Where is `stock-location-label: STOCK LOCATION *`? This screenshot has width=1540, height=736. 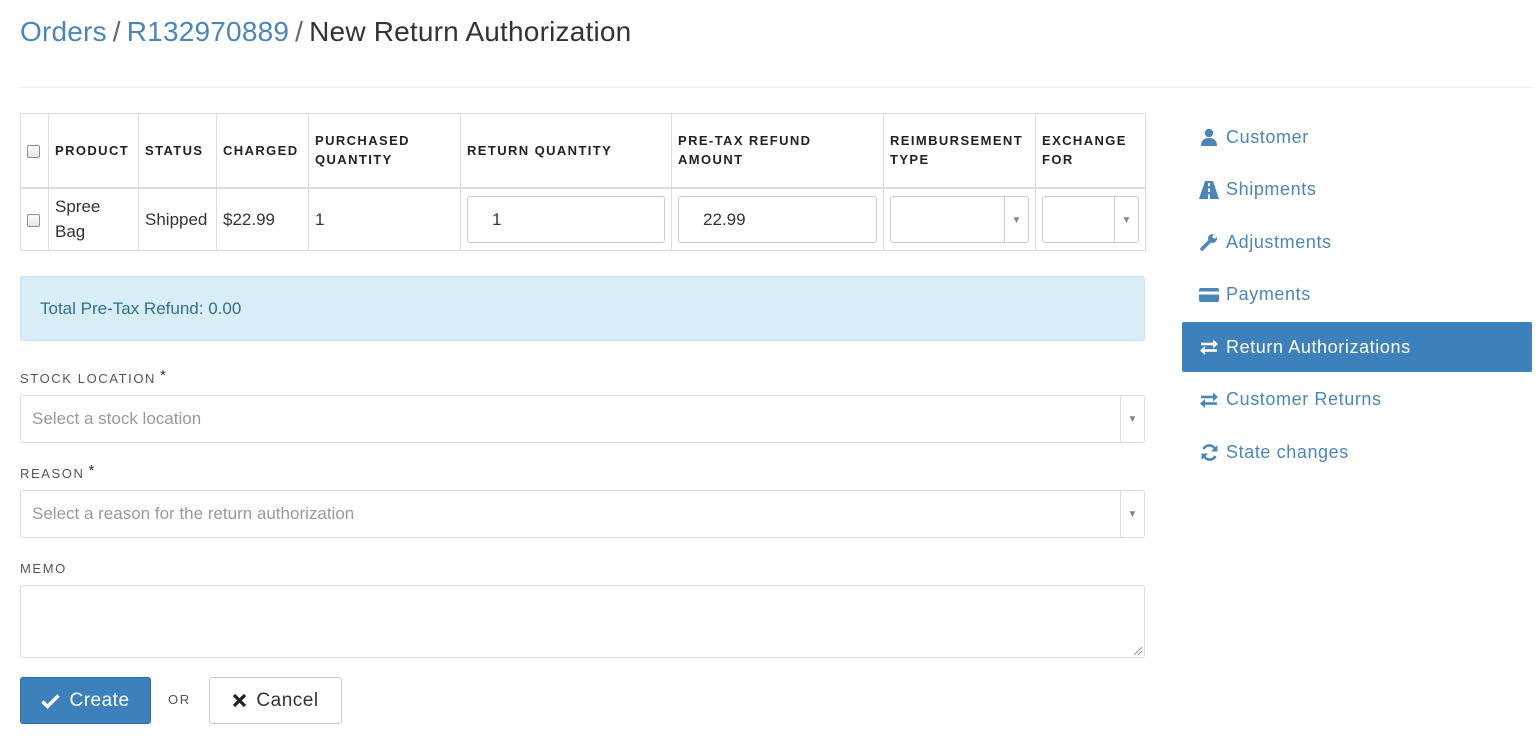 stock-location-label: STOCK LOCATION * is located at coordinates (94, 377).